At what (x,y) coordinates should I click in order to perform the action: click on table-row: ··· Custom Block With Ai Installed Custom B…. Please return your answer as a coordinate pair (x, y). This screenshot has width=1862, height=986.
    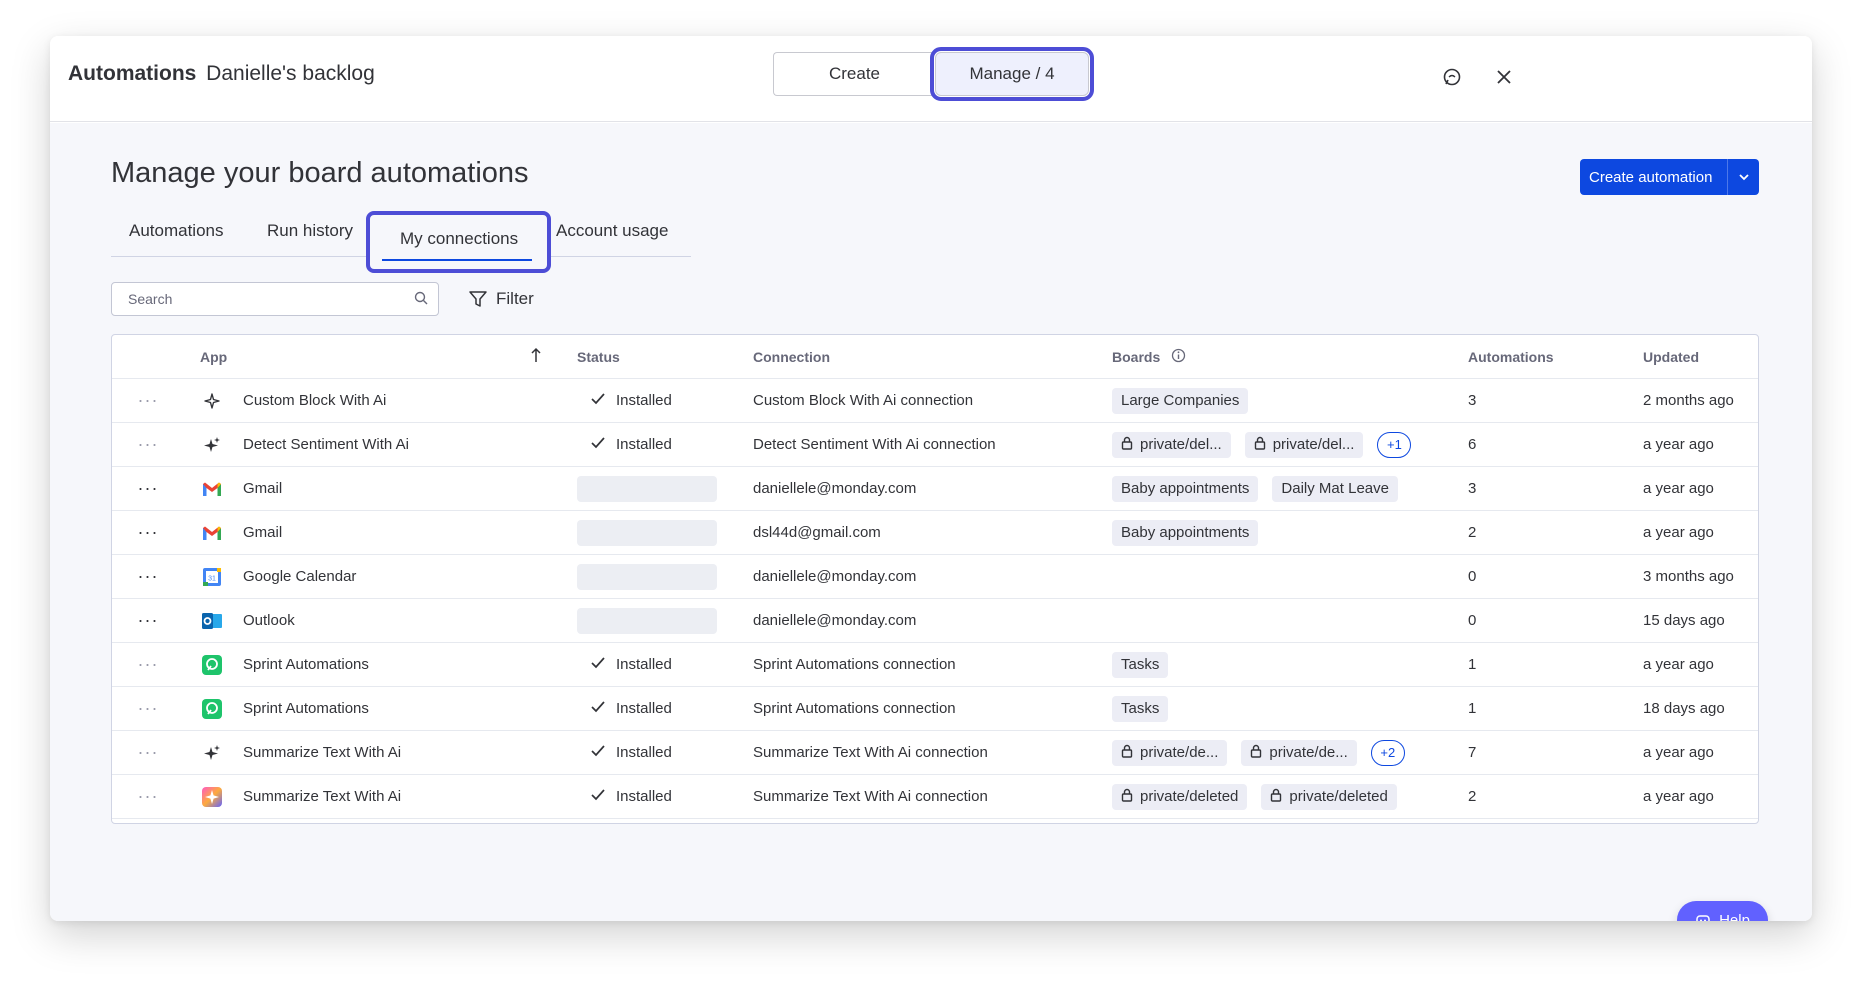
    Looking at the image, I should click on (935, 401).